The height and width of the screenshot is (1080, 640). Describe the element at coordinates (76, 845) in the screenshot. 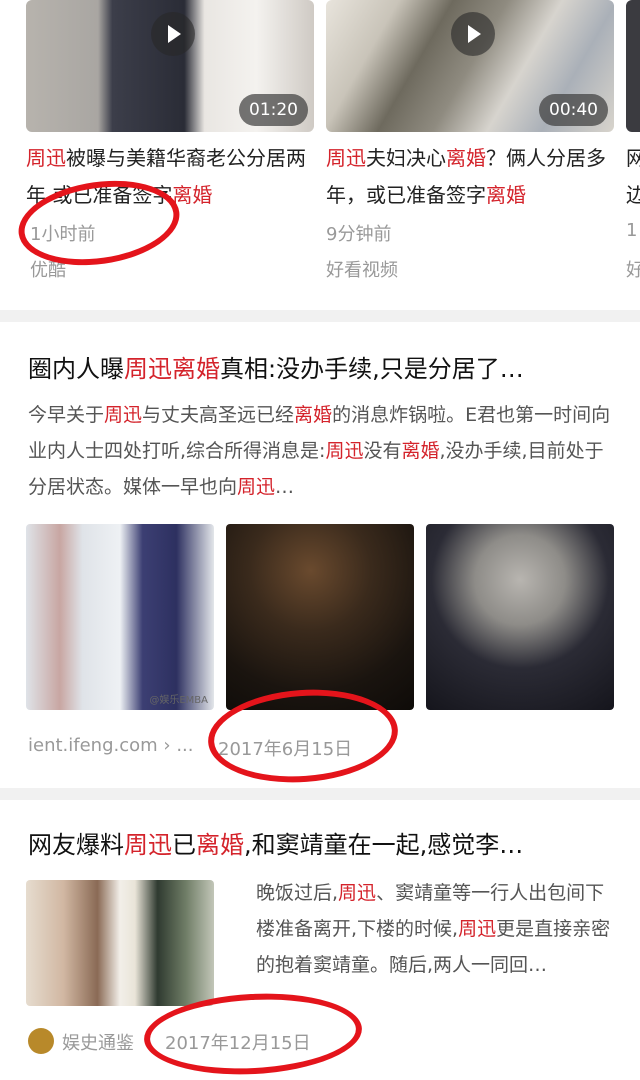

I see `title-segment: 网友爆料` at that location.